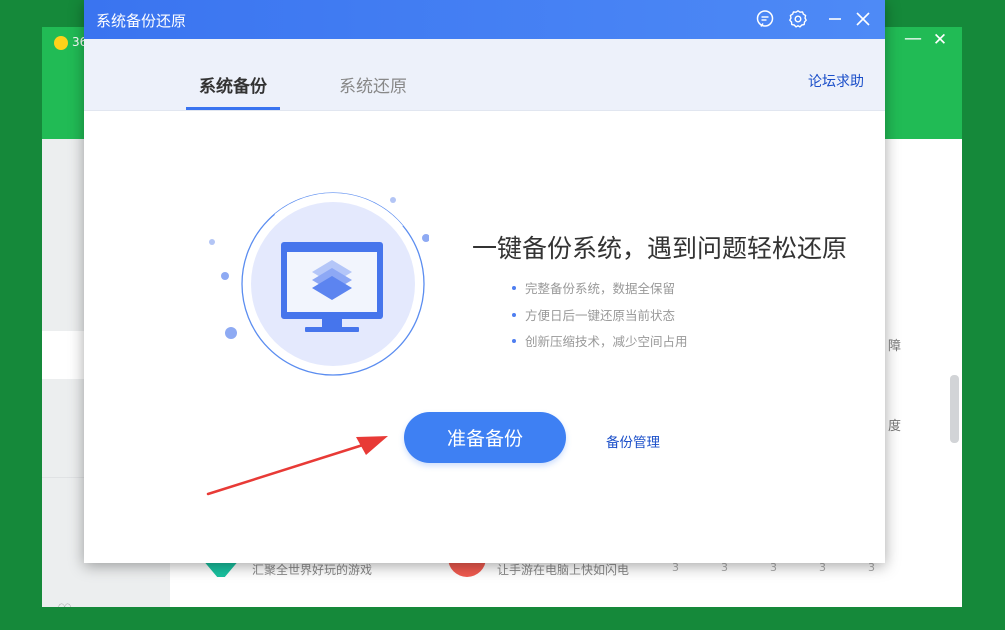  What do you see at coordinates (64, 604) in the screenshot?
I see `heart-icon: ♡` at bounding box center [64, 604].